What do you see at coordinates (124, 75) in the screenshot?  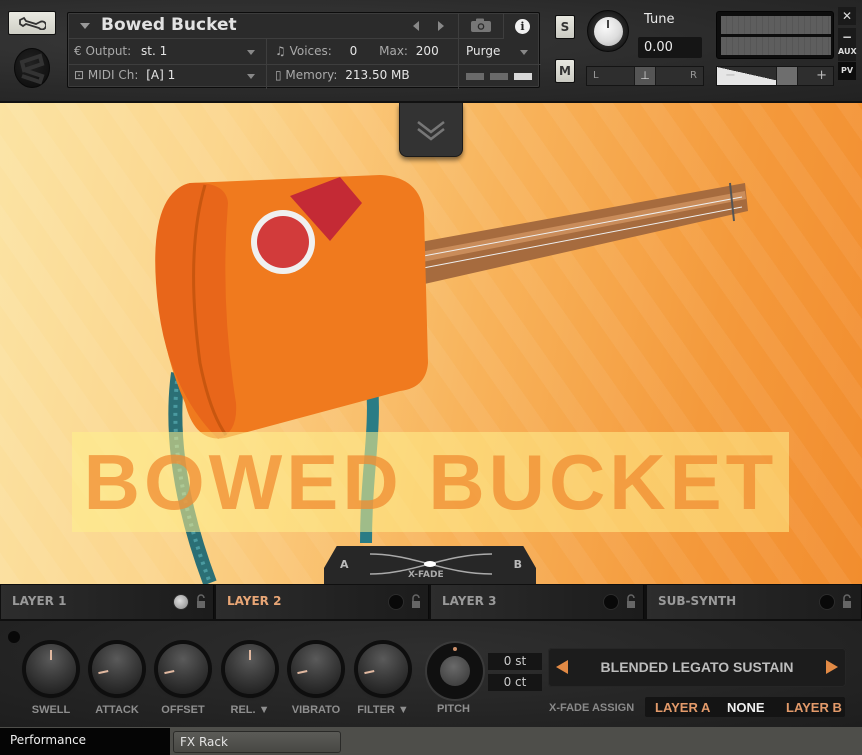 I see `midi-channel-field: ⊡ MIDI Ch: [A] 1` at bounding box center [124, 75].